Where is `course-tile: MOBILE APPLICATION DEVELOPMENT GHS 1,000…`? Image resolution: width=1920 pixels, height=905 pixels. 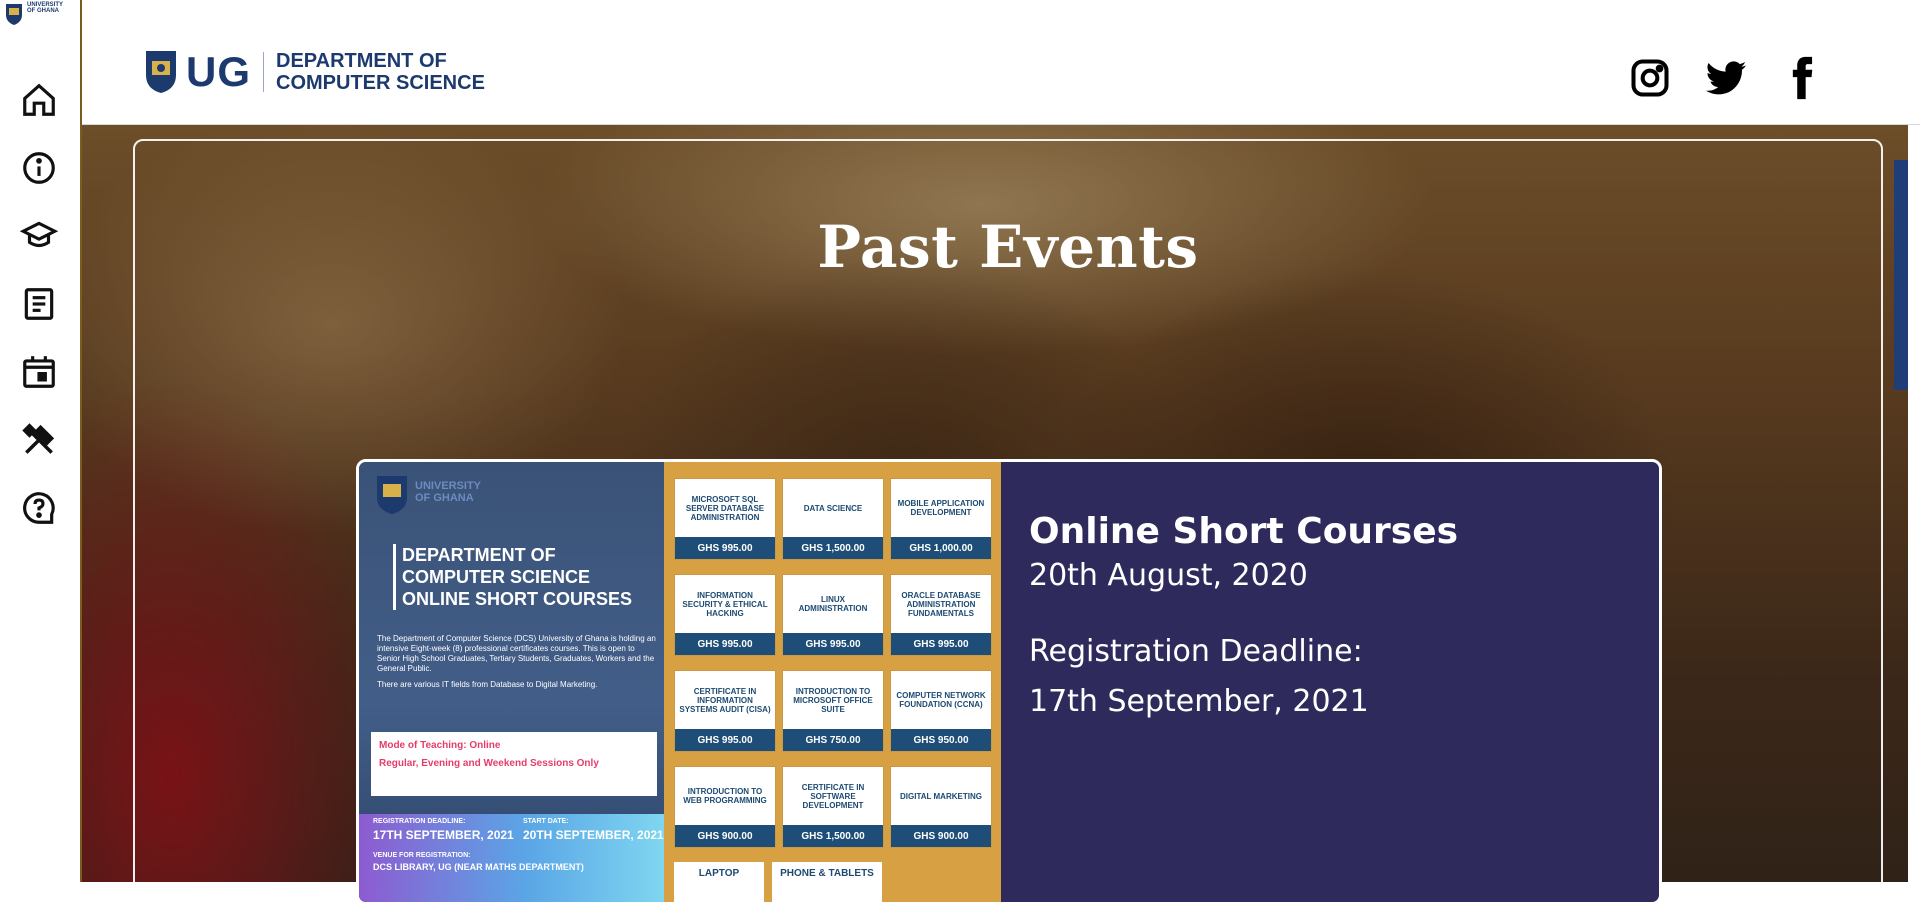 course-tile: MOBILE APPLICATION DEVELOPMENT GHS 1,000… is located at coordinates (941, 519).